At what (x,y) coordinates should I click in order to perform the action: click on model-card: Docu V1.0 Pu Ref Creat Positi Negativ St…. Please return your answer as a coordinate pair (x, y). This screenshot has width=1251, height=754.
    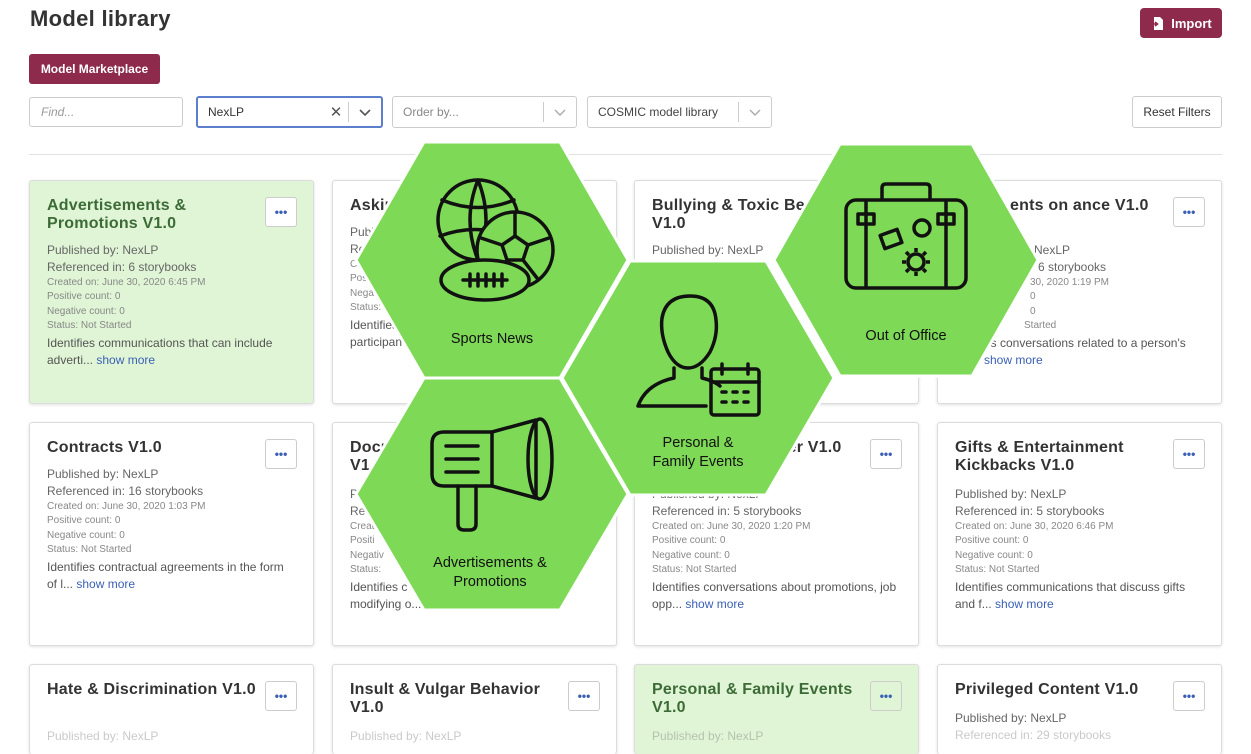
    Looking at the image, I should click on (474, 534).